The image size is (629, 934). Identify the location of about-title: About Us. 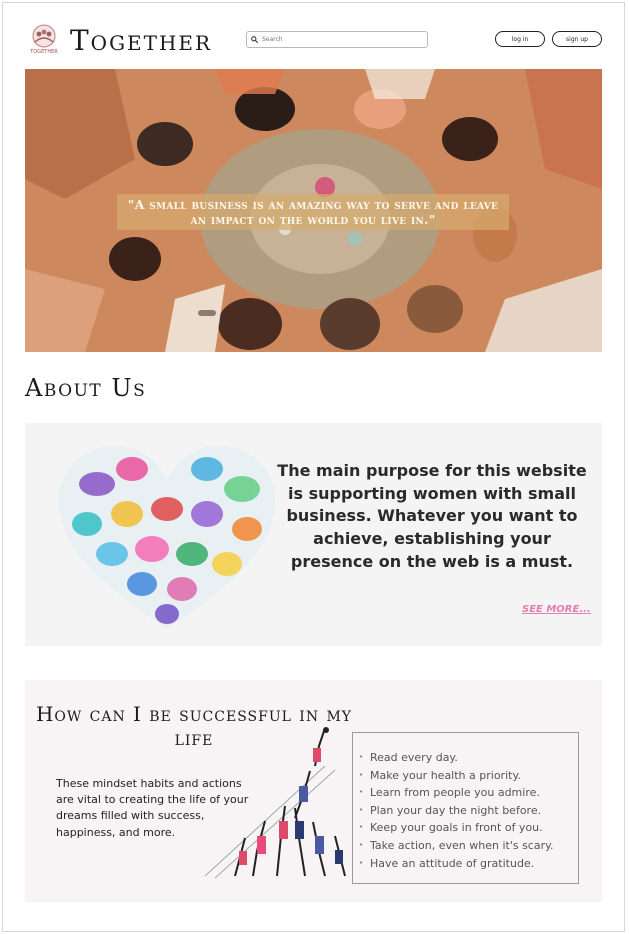
(86, 388).